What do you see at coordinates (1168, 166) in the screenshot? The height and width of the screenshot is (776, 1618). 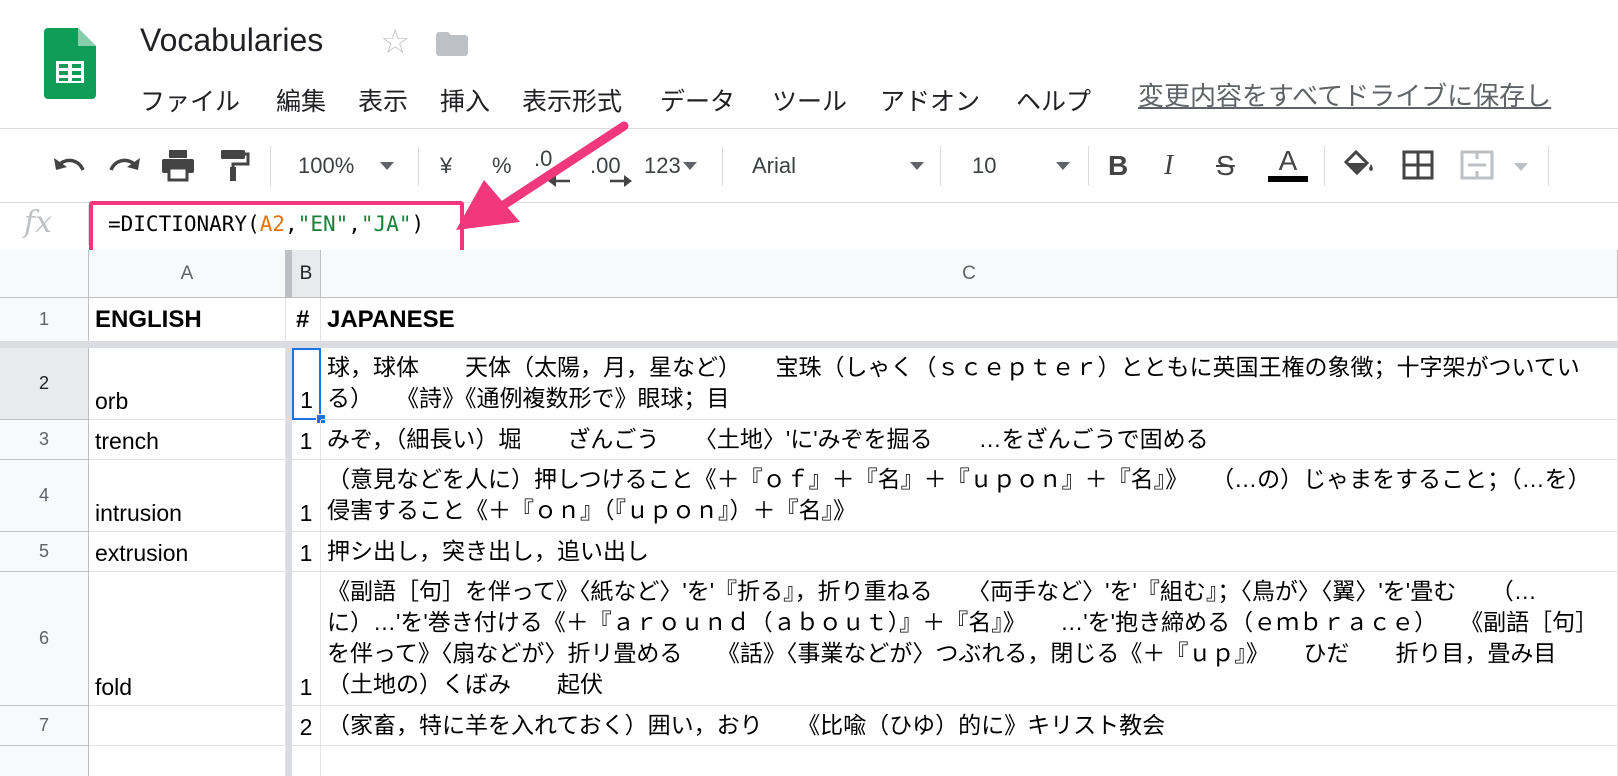 I see `italic-button: I` at bounding box center [1168, 166].